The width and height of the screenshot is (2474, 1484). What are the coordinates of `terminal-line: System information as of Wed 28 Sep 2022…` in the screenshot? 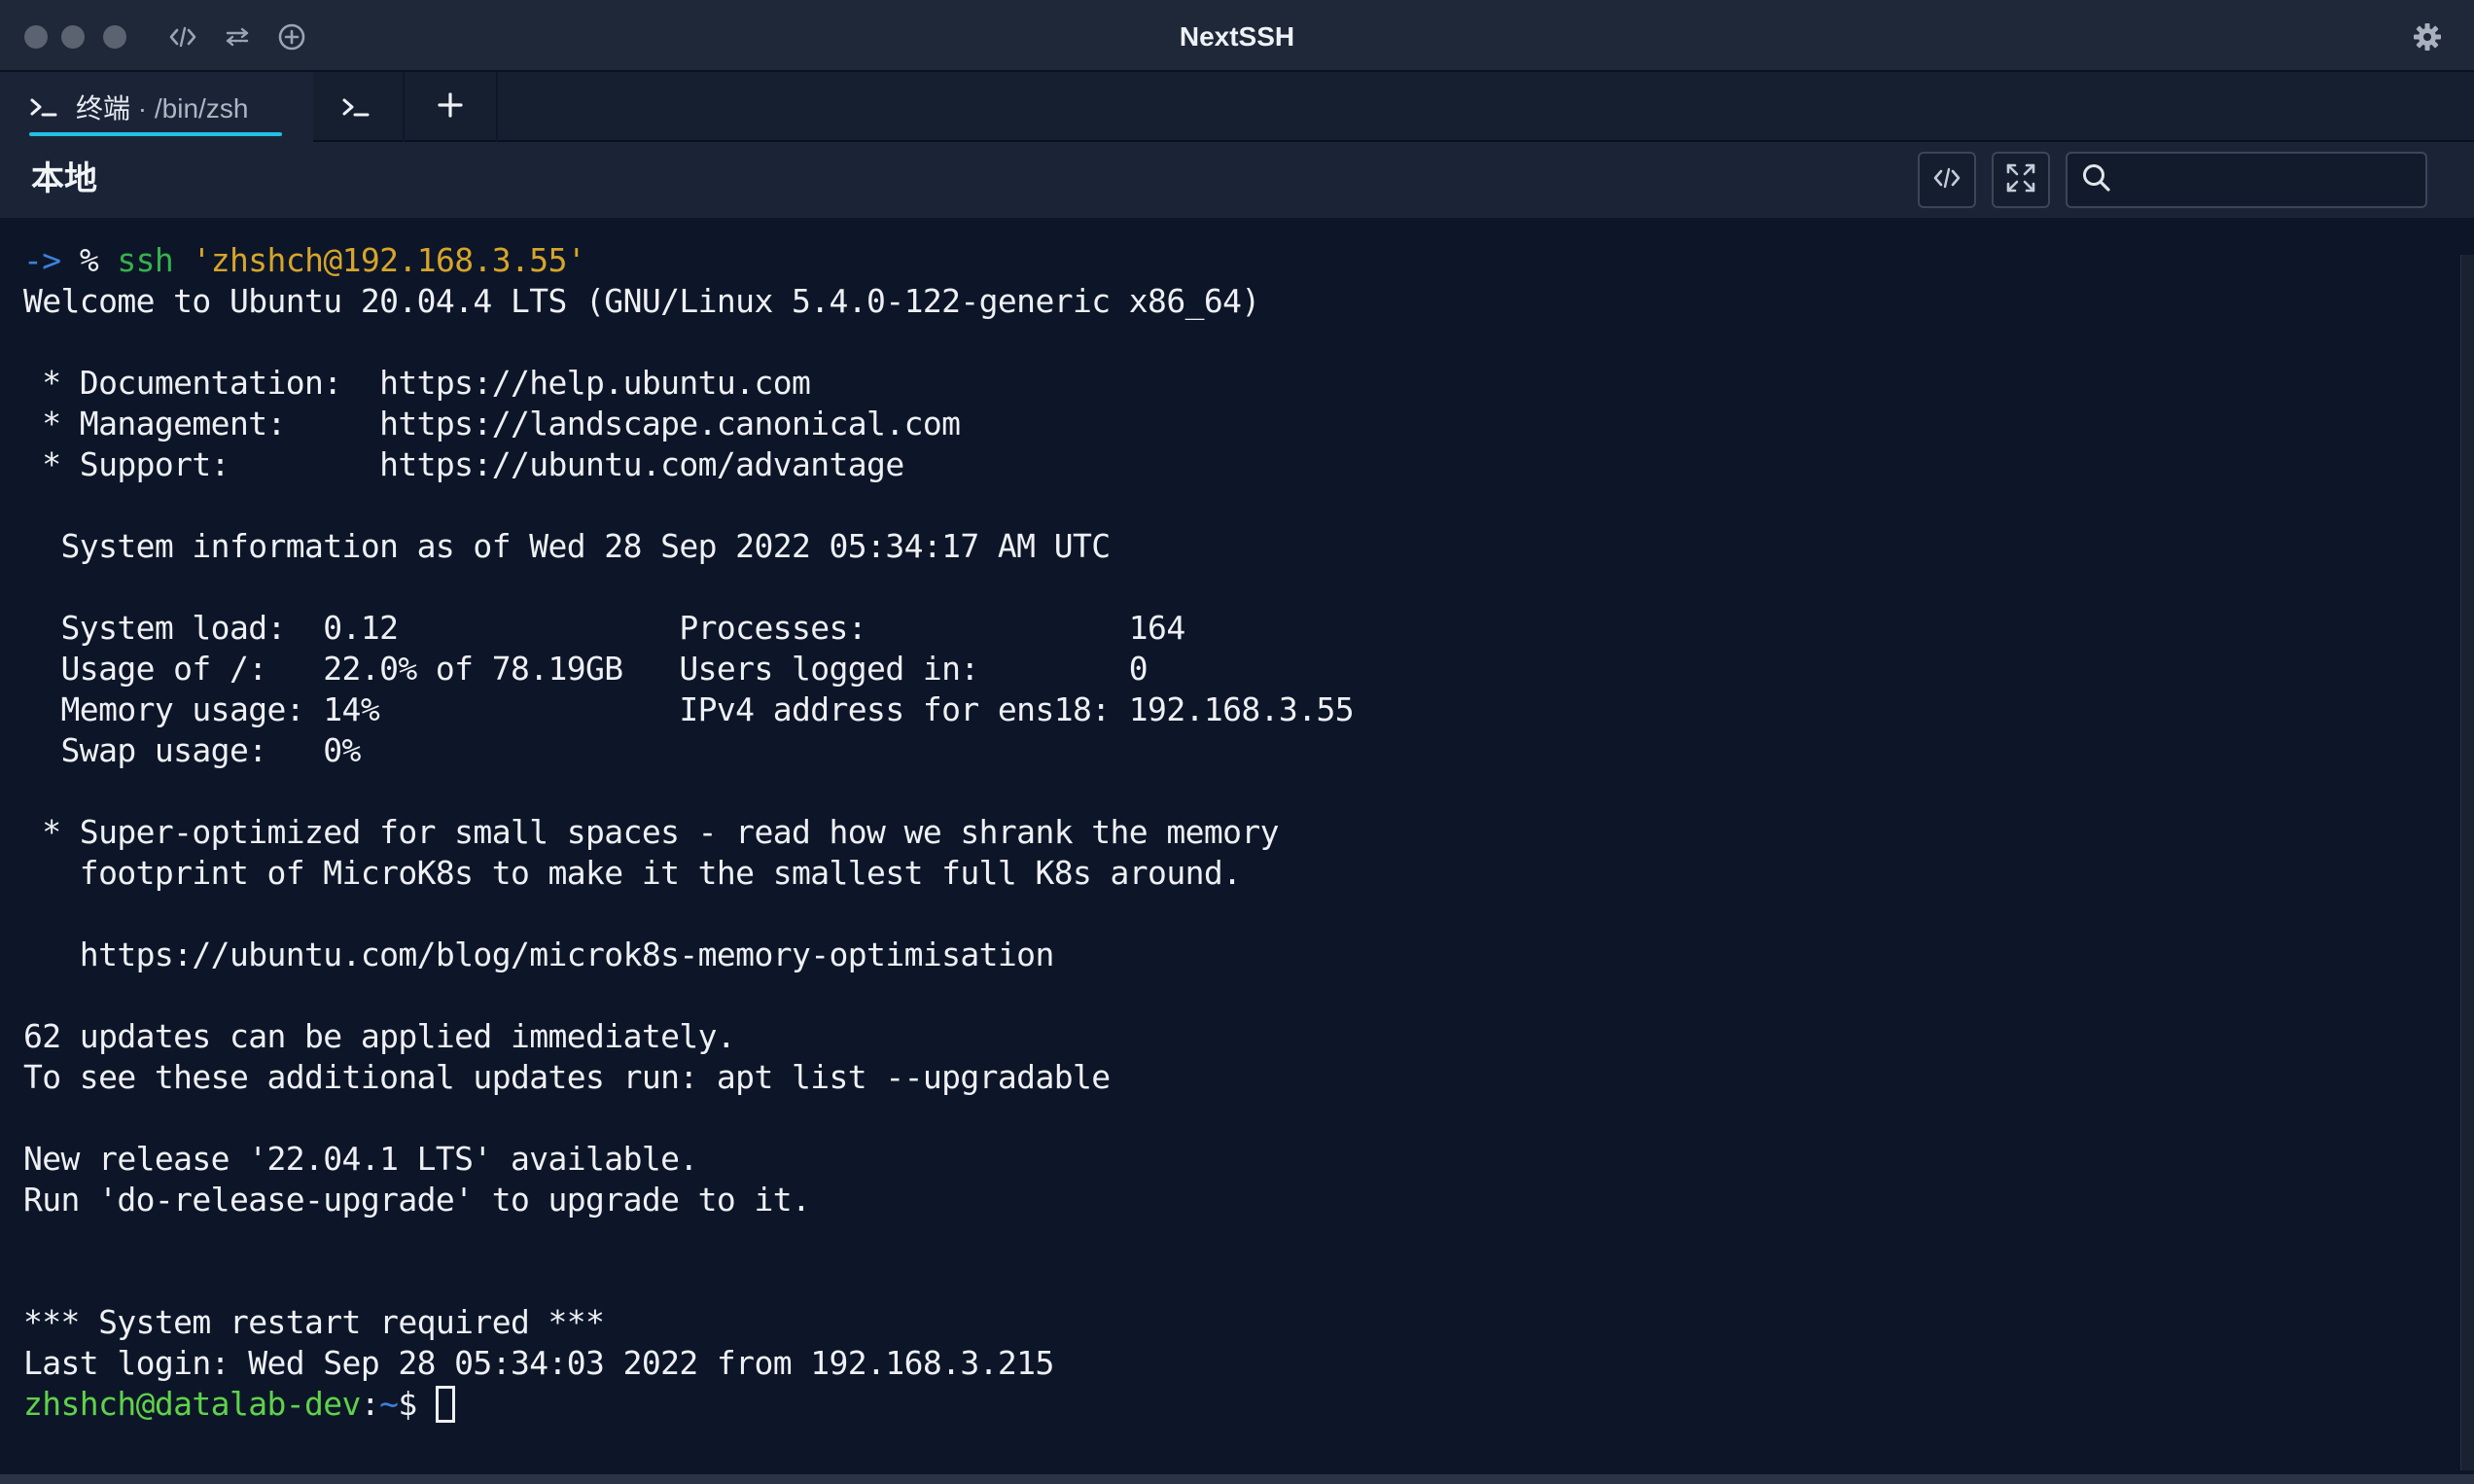 It's located at (567, 546).